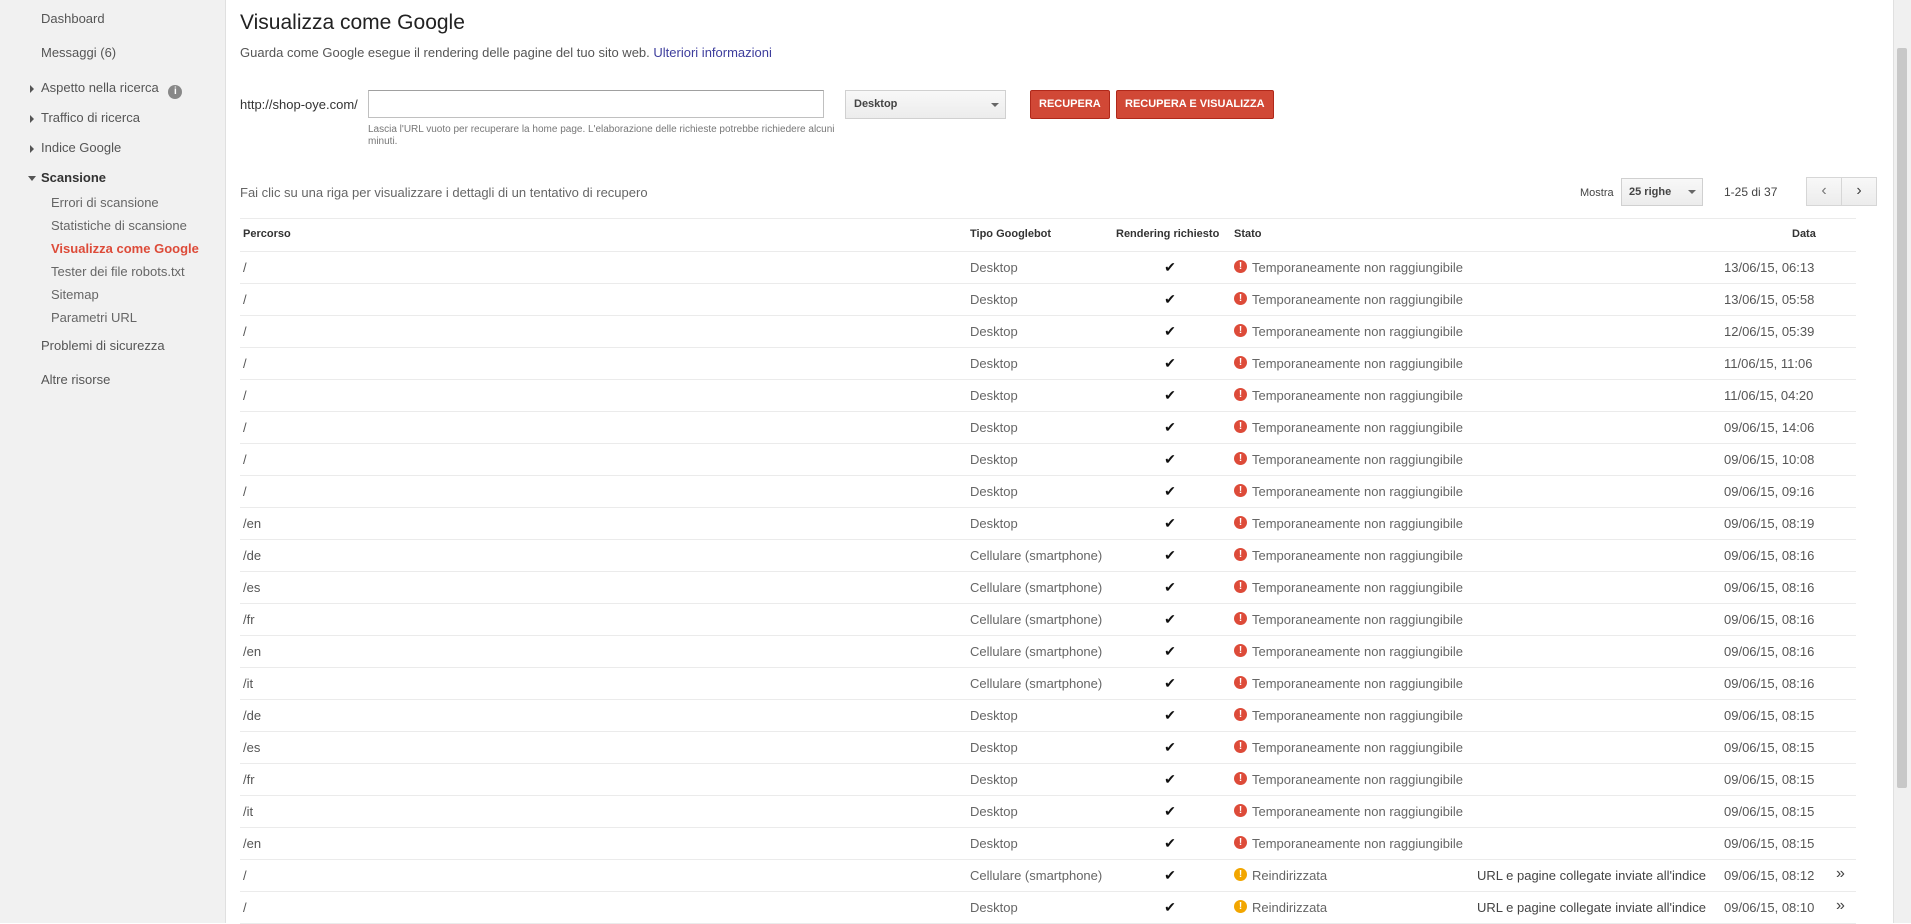 Image resolution: width=1911 pixels, height=924 pixels. What do you see at coordinates (67, 177) in the screenshot?
I see `nav-crawl: Scansione` at bounding box center [67, 177].